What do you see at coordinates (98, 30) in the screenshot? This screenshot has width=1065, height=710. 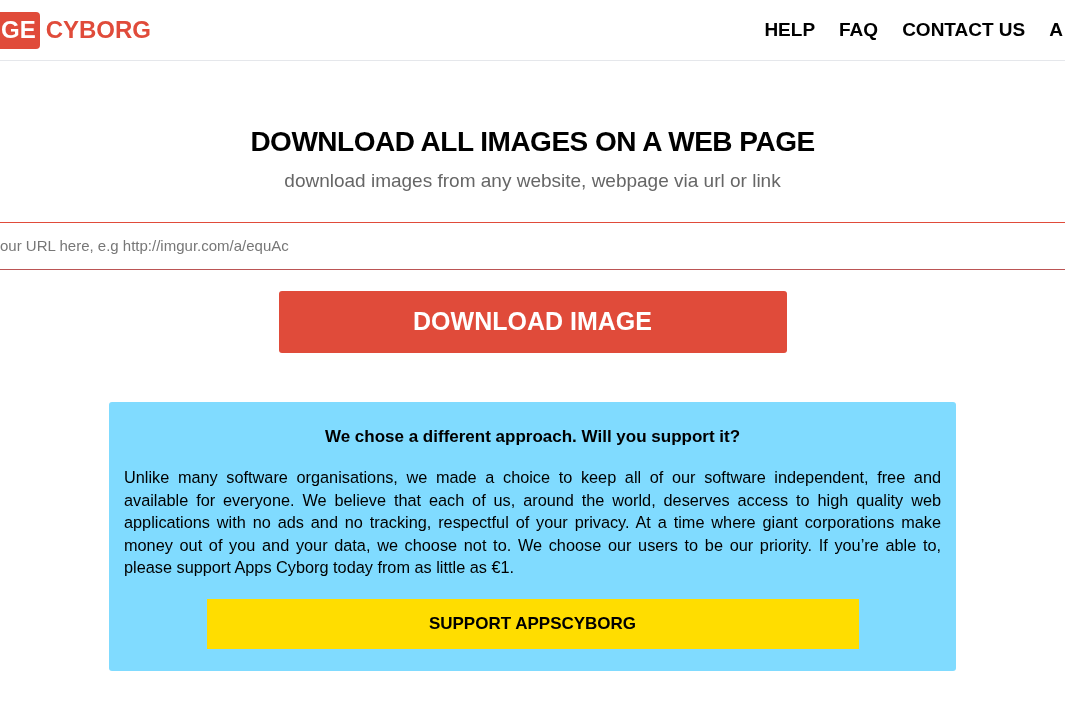 I see `logo-text: CYBORG` at bounding box center [98, 30].